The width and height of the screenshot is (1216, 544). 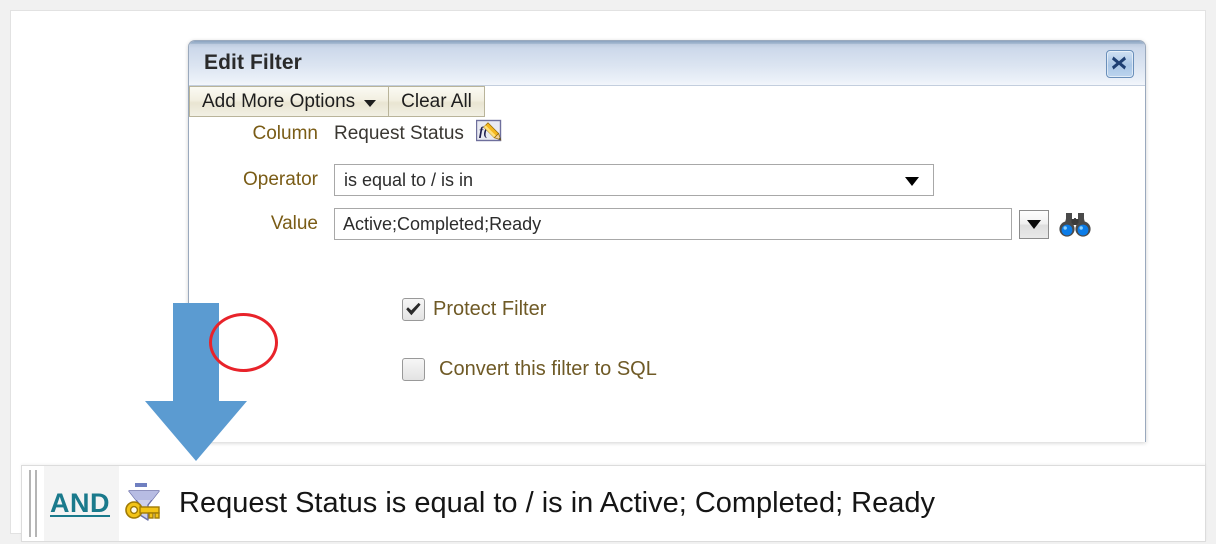 What do you see at coordinates (673, 224) in the screenshot?
I see `value-input` at bounding box center [673, 224].